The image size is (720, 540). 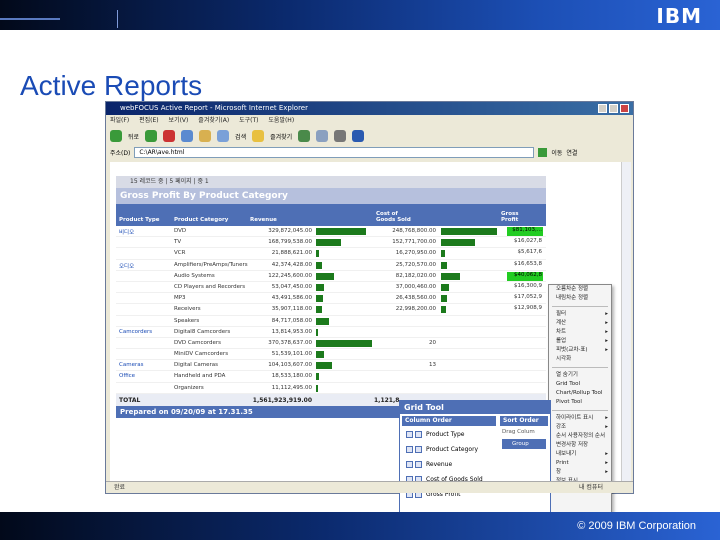 I want to click on context-menu-item: 시각화, so click(x=580, y=359).